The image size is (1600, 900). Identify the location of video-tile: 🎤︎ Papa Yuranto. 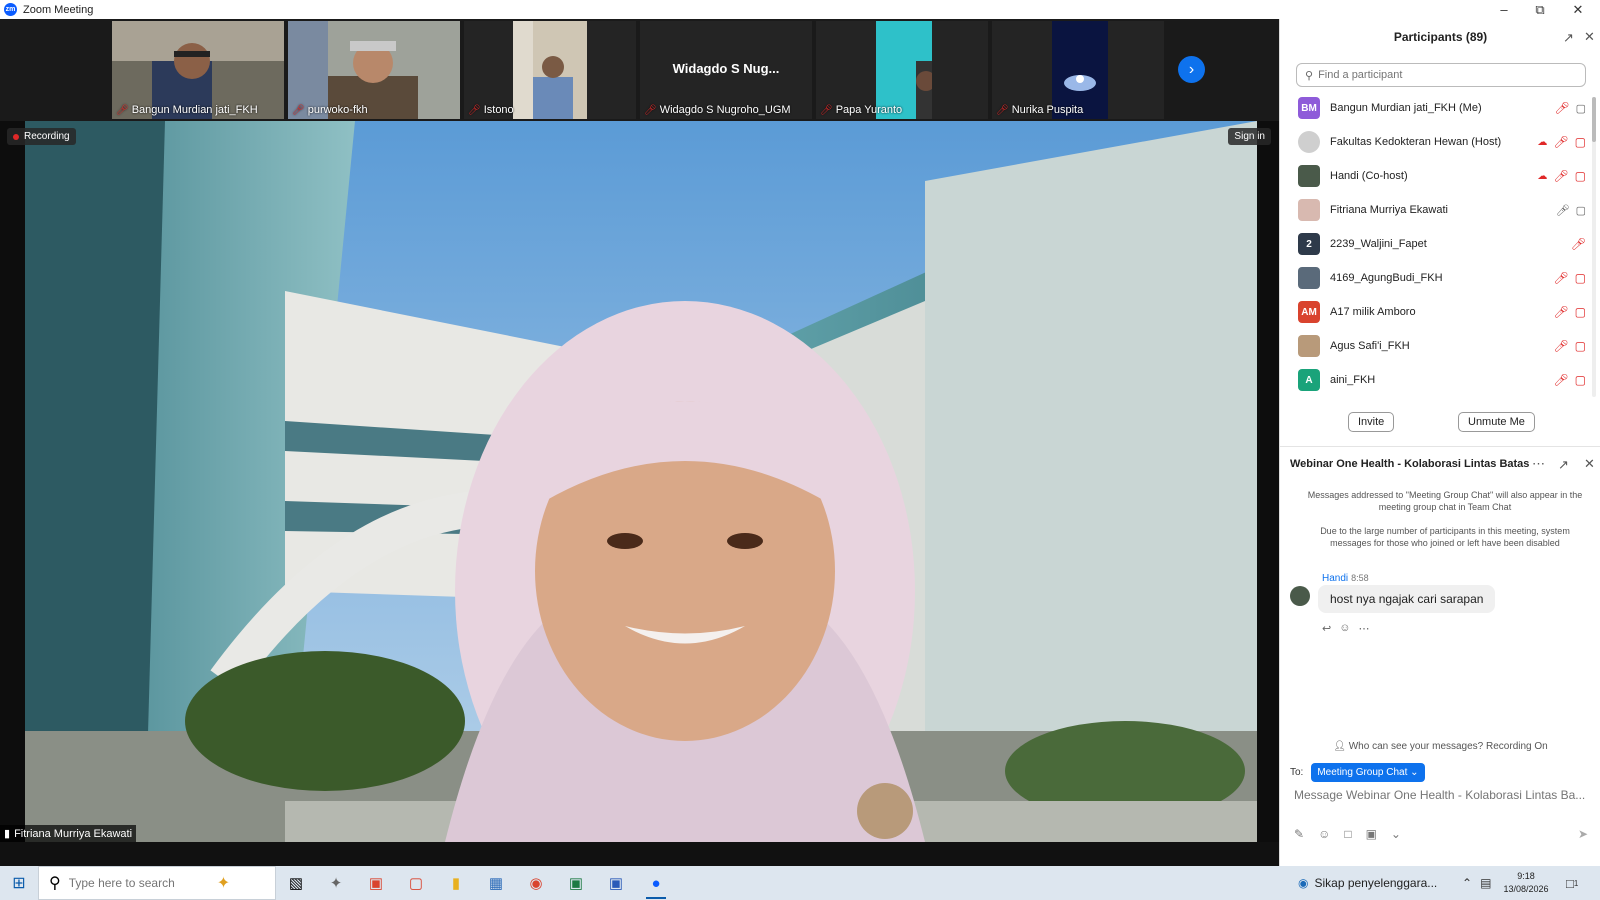
(902, 70).